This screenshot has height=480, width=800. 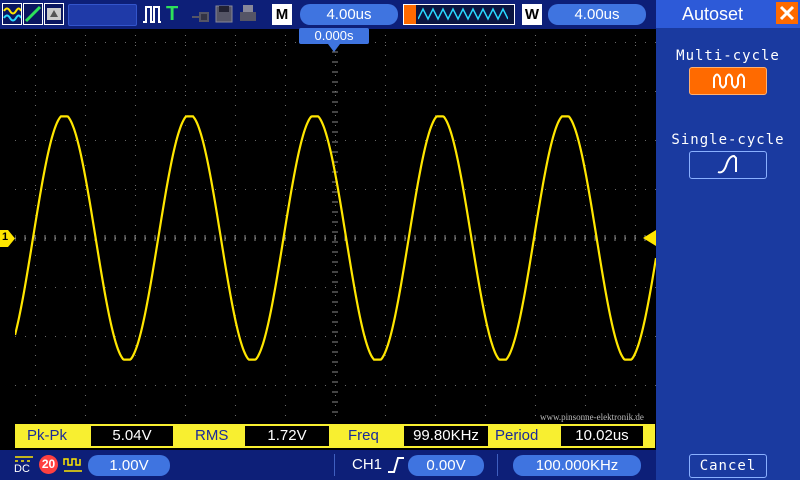 What do you see at coordinates (287, 436) in the screenshot?
I see `measure-value-rms: 1.72V` at bounding box center [287, 436].